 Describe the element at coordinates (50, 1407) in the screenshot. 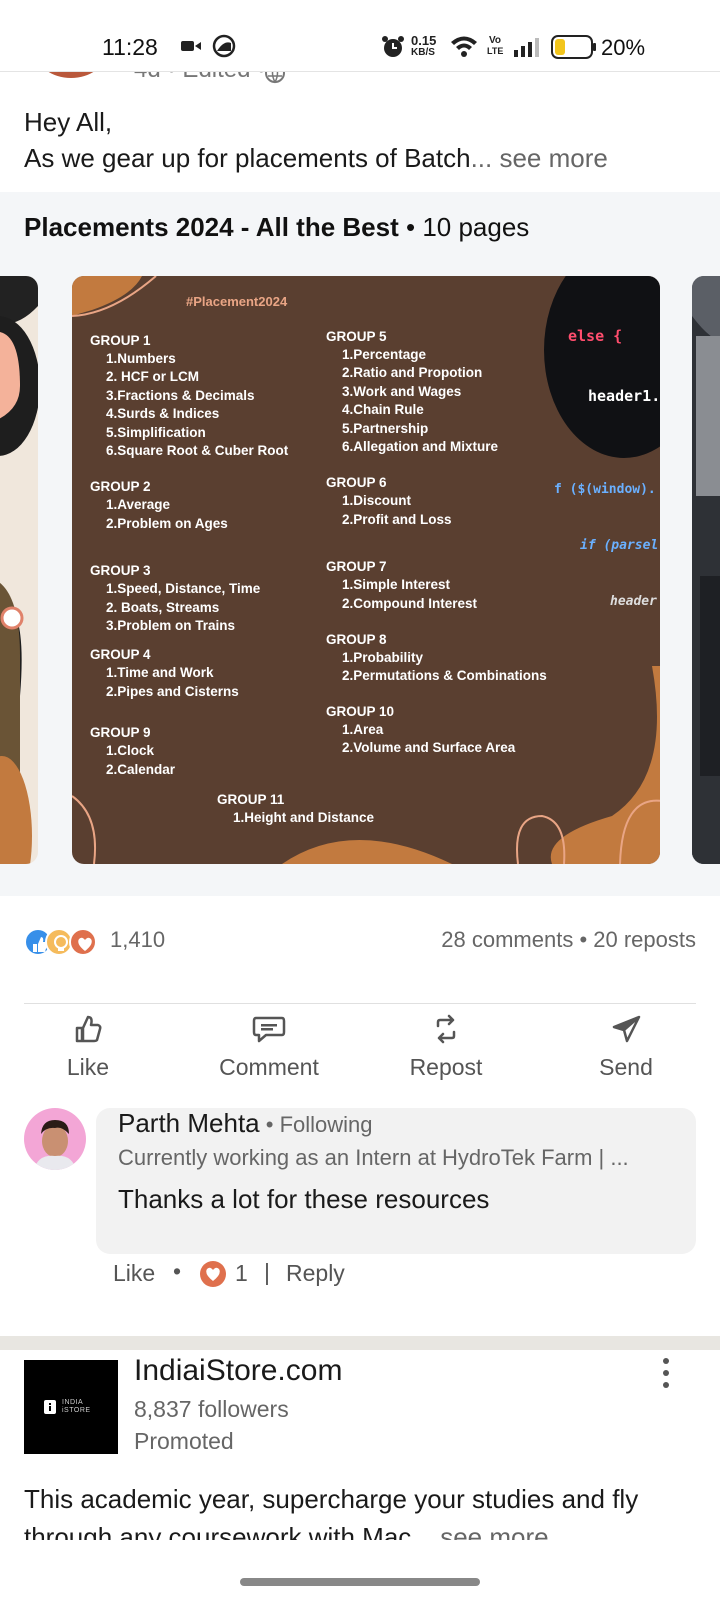

I see `logo-mark-icon` at that location.